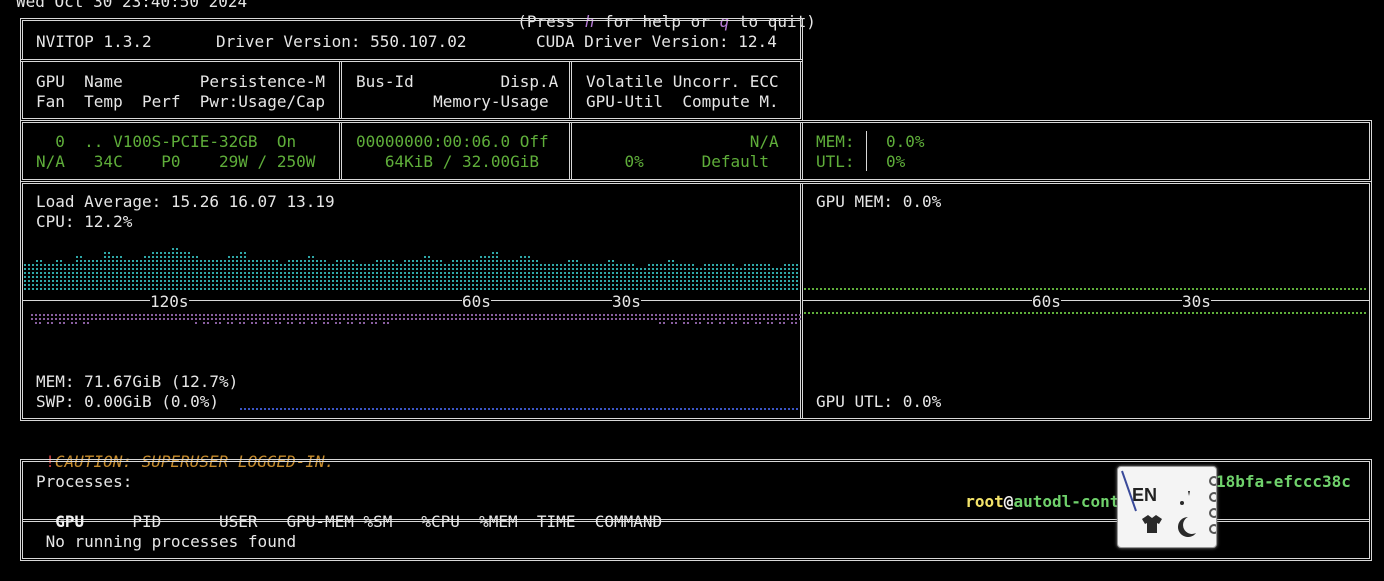 The image size is (1384, 581). Describe the element at coordinates (801, 151) in the screenshot. I see `col-divider` at that location.